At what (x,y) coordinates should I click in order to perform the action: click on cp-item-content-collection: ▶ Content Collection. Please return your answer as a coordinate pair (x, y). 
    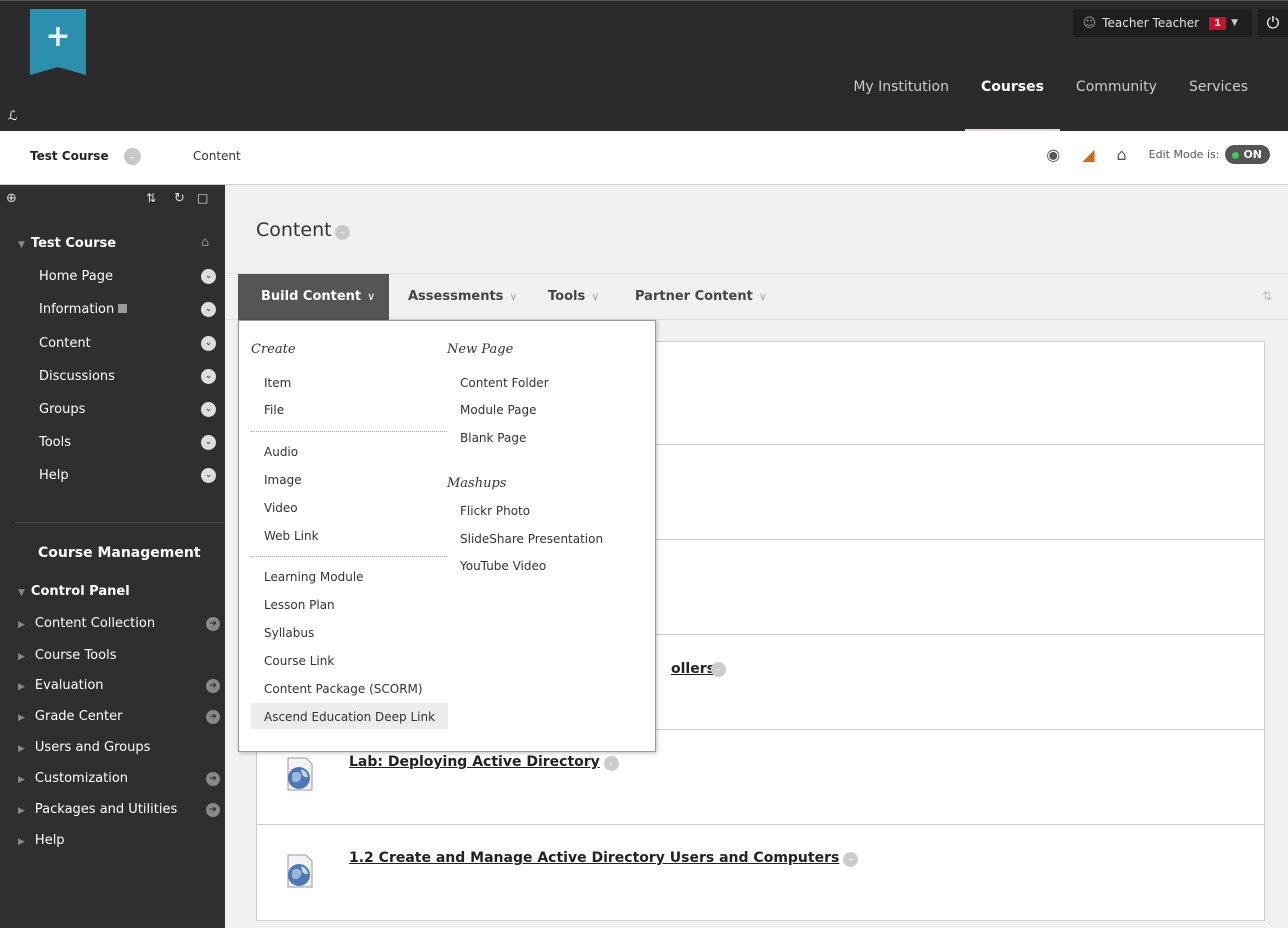
    Looking at the image, I should click on (86, 623).